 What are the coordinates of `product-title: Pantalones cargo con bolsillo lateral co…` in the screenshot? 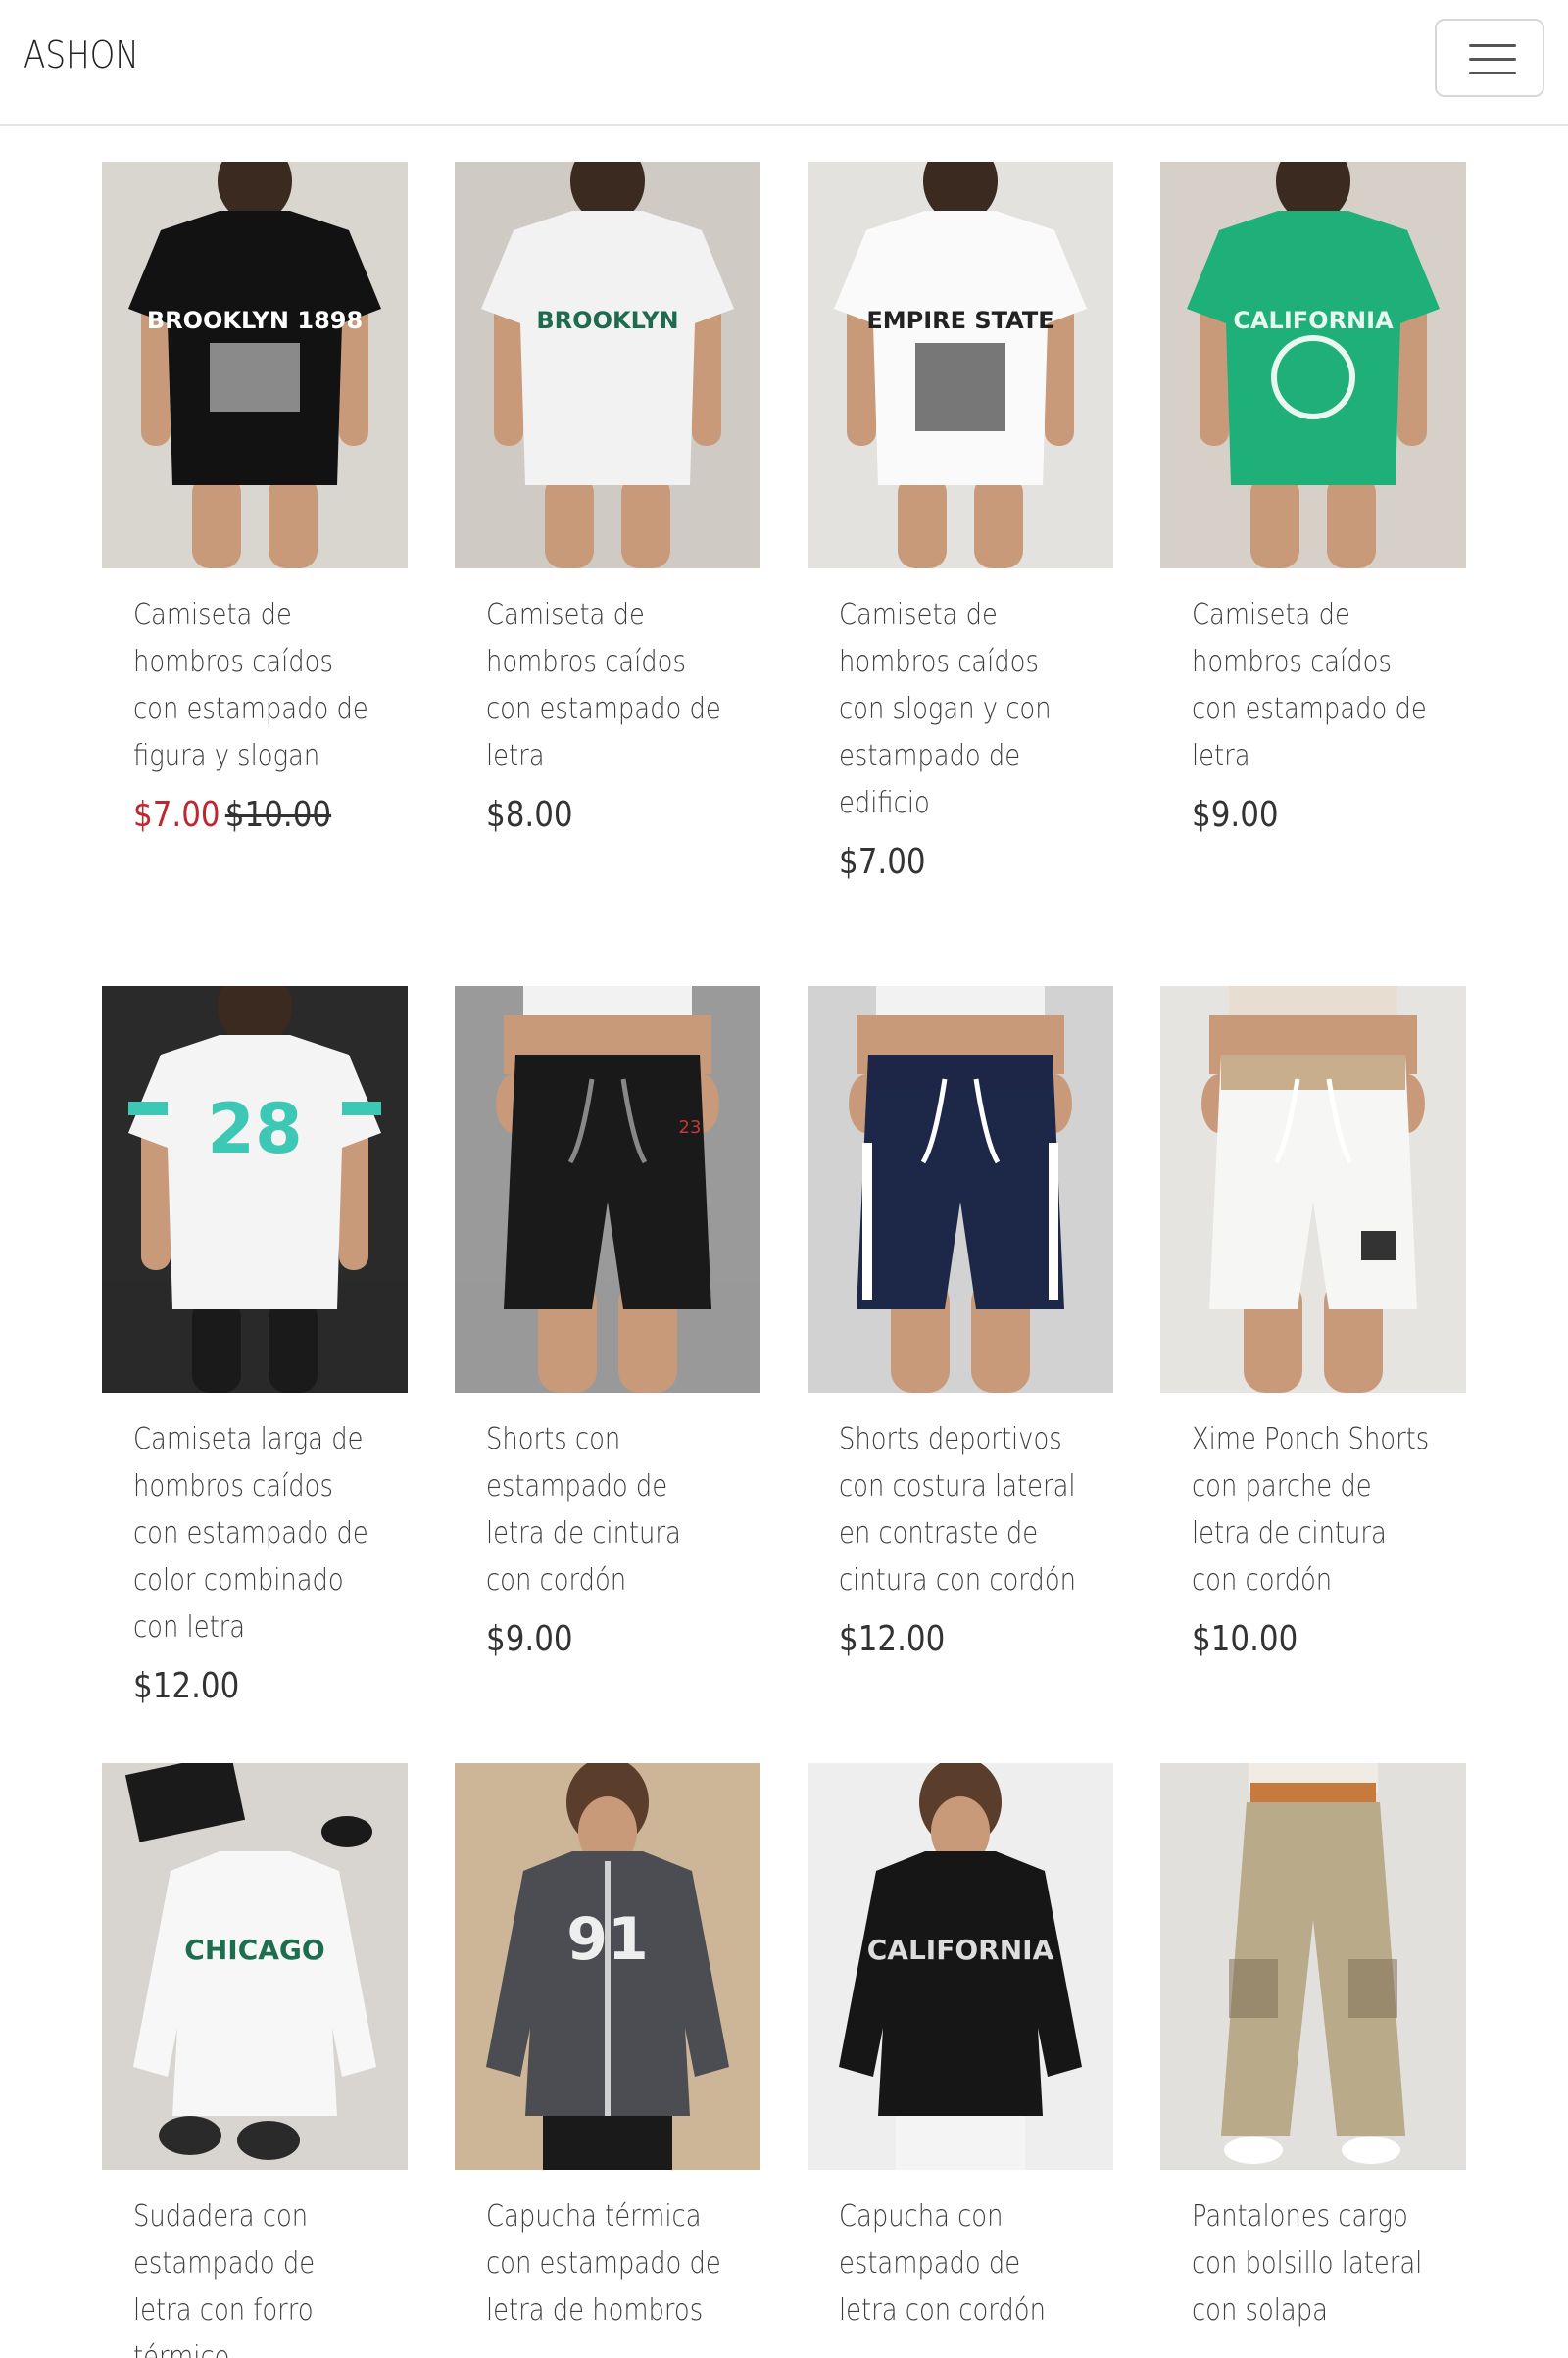 It's located at (1314, 2263).